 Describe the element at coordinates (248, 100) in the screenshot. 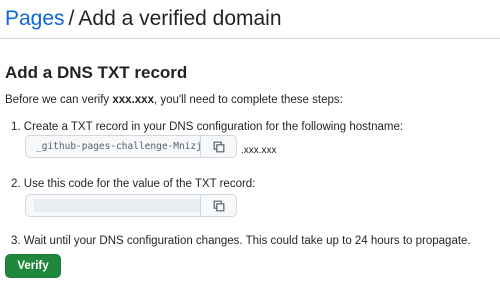

I see `intro-suffix: , you'll need to complete these steps:` at that location.